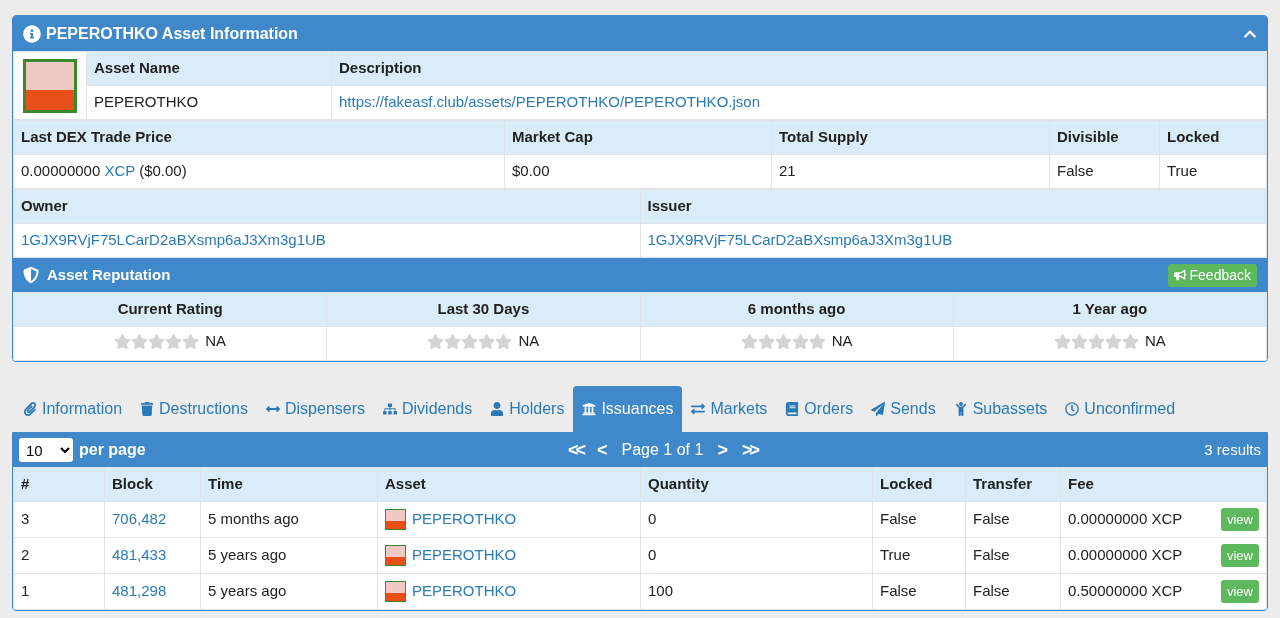 The image size is (1280, 618). Describe the element at coordinates (628, 409) in the screenshot. I see `tab: Issuances` at that location.